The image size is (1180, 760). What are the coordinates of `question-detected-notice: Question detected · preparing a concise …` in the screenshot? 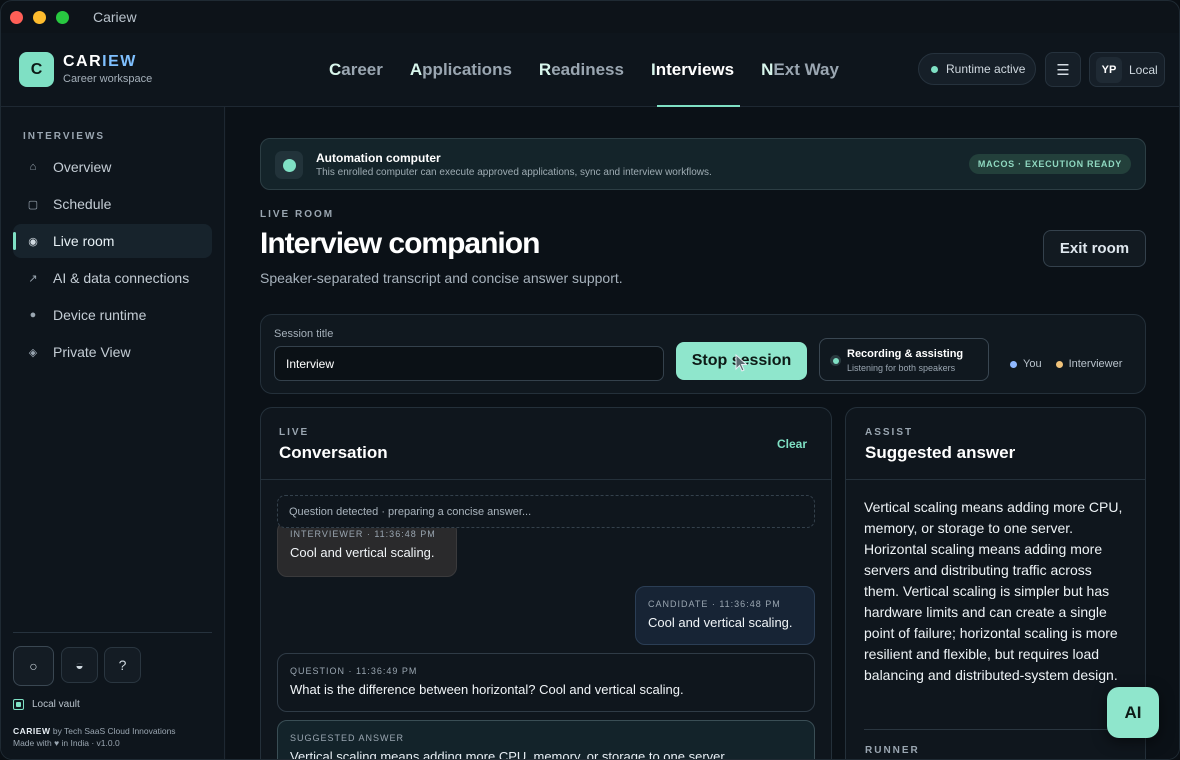 It's located at (546, 511).